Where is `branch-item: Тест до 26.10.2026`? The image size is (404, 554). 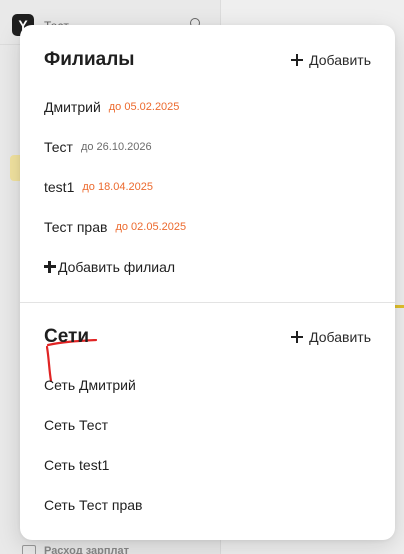 branch-item: Тест до 26.10.2026 is located at coordinates (207, 147).